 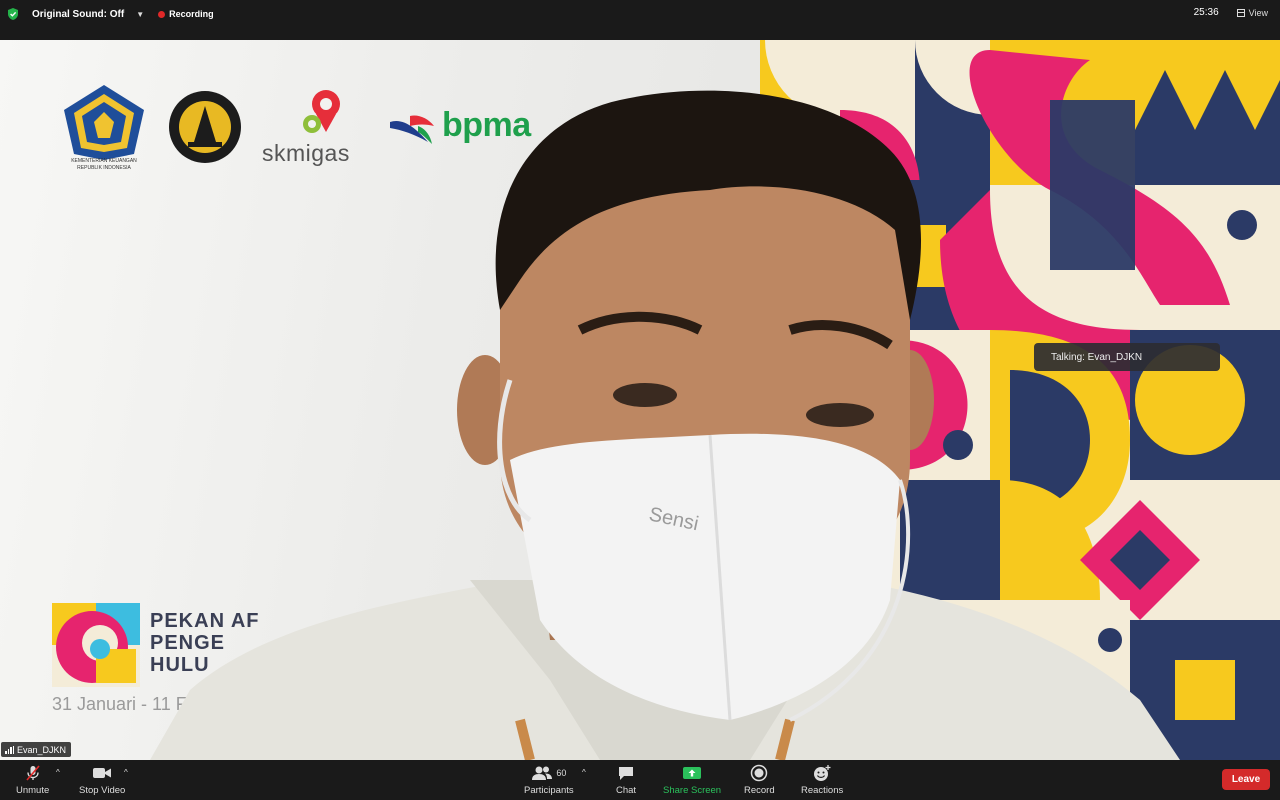 I want to click on participant-name-tag: Evan_DJKN, so click(x=36, y=749).